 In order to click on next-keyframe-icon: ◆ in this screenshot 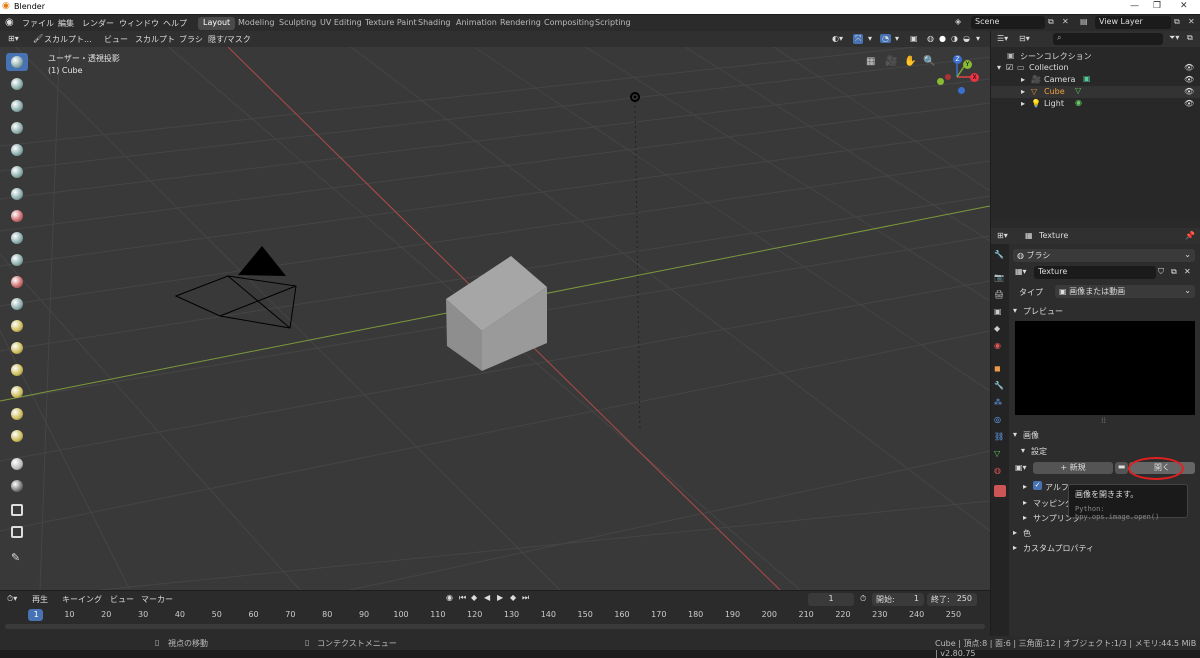, I will do `click(513, 597)`.